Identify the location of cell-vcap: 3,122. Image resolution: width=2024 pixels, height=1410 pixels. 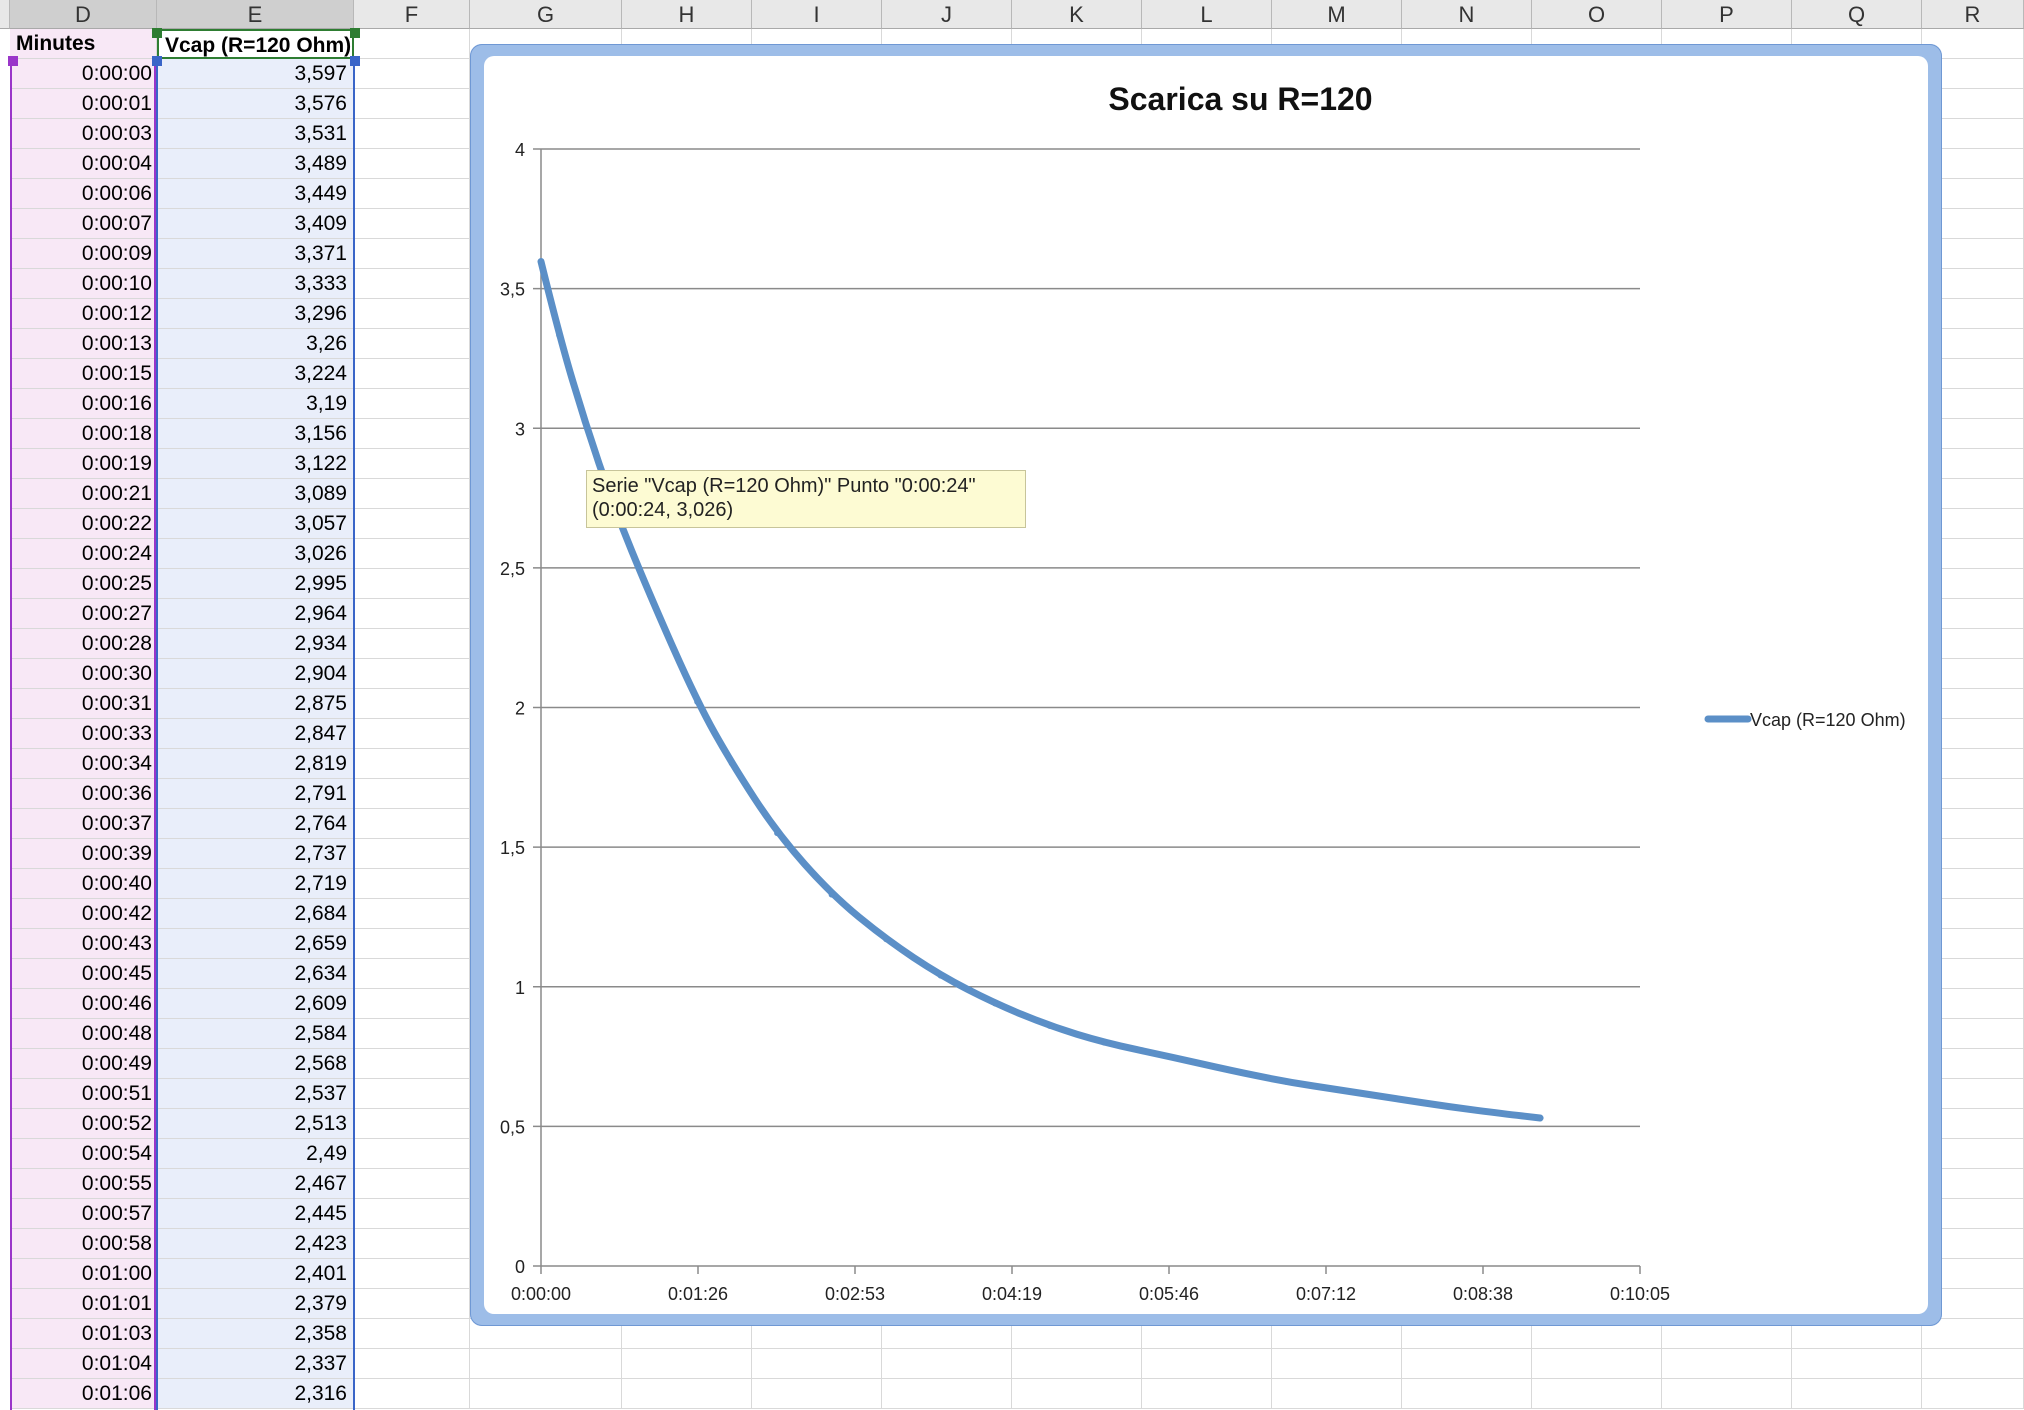
(255, 464).